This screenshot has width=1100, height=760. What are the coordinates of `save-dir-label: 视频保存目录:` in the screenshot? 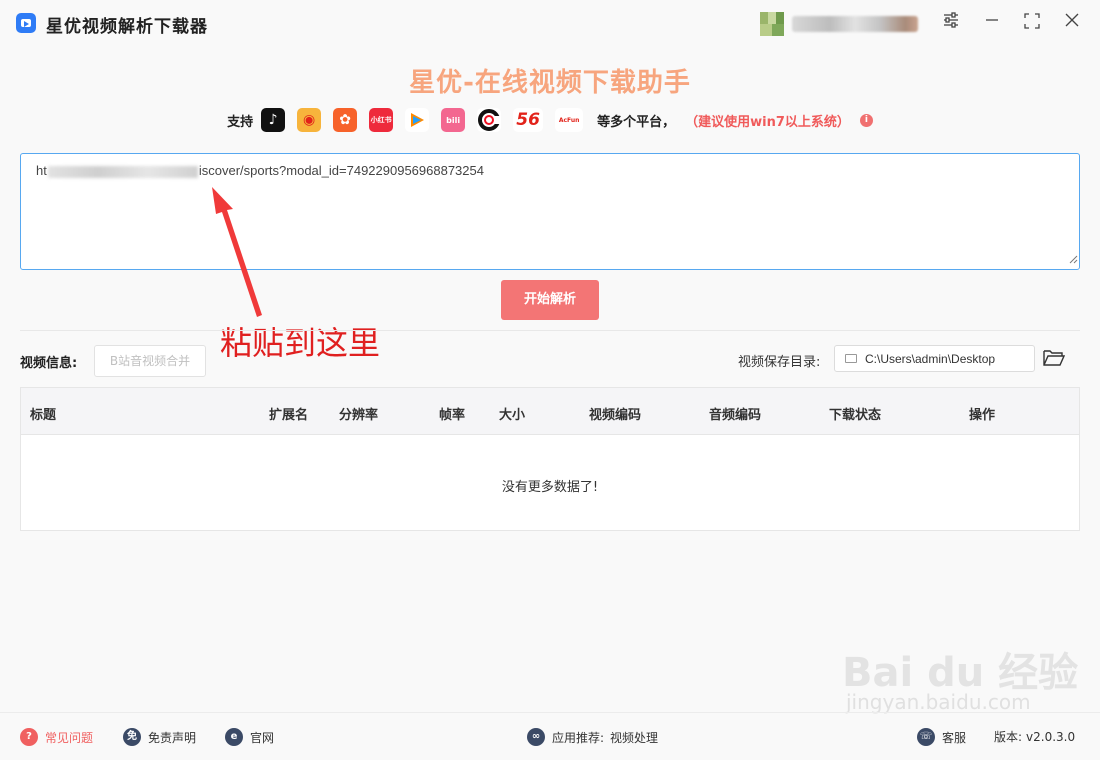 It's located at (779, 362).